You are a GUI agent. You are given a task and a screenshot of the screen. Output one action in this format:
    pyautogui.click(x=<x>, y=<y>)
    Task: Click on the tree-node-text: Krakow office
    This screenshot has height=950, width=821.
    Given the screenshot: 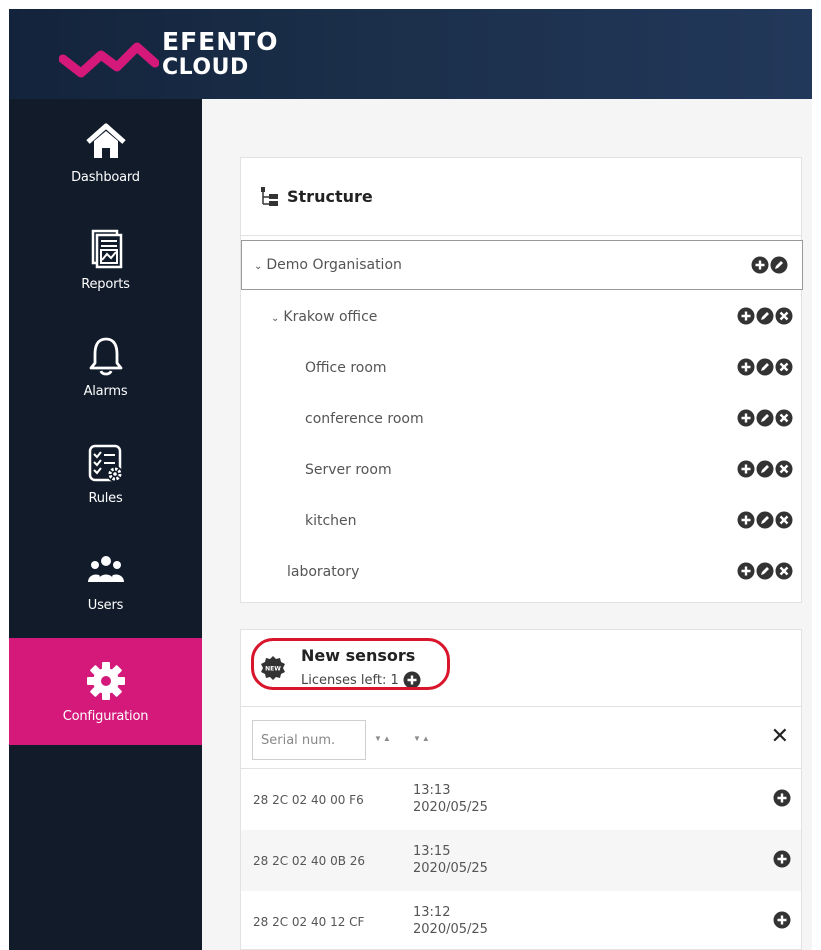 What is the action you would take?
    pyautogui.click(x=330, y=317)
    